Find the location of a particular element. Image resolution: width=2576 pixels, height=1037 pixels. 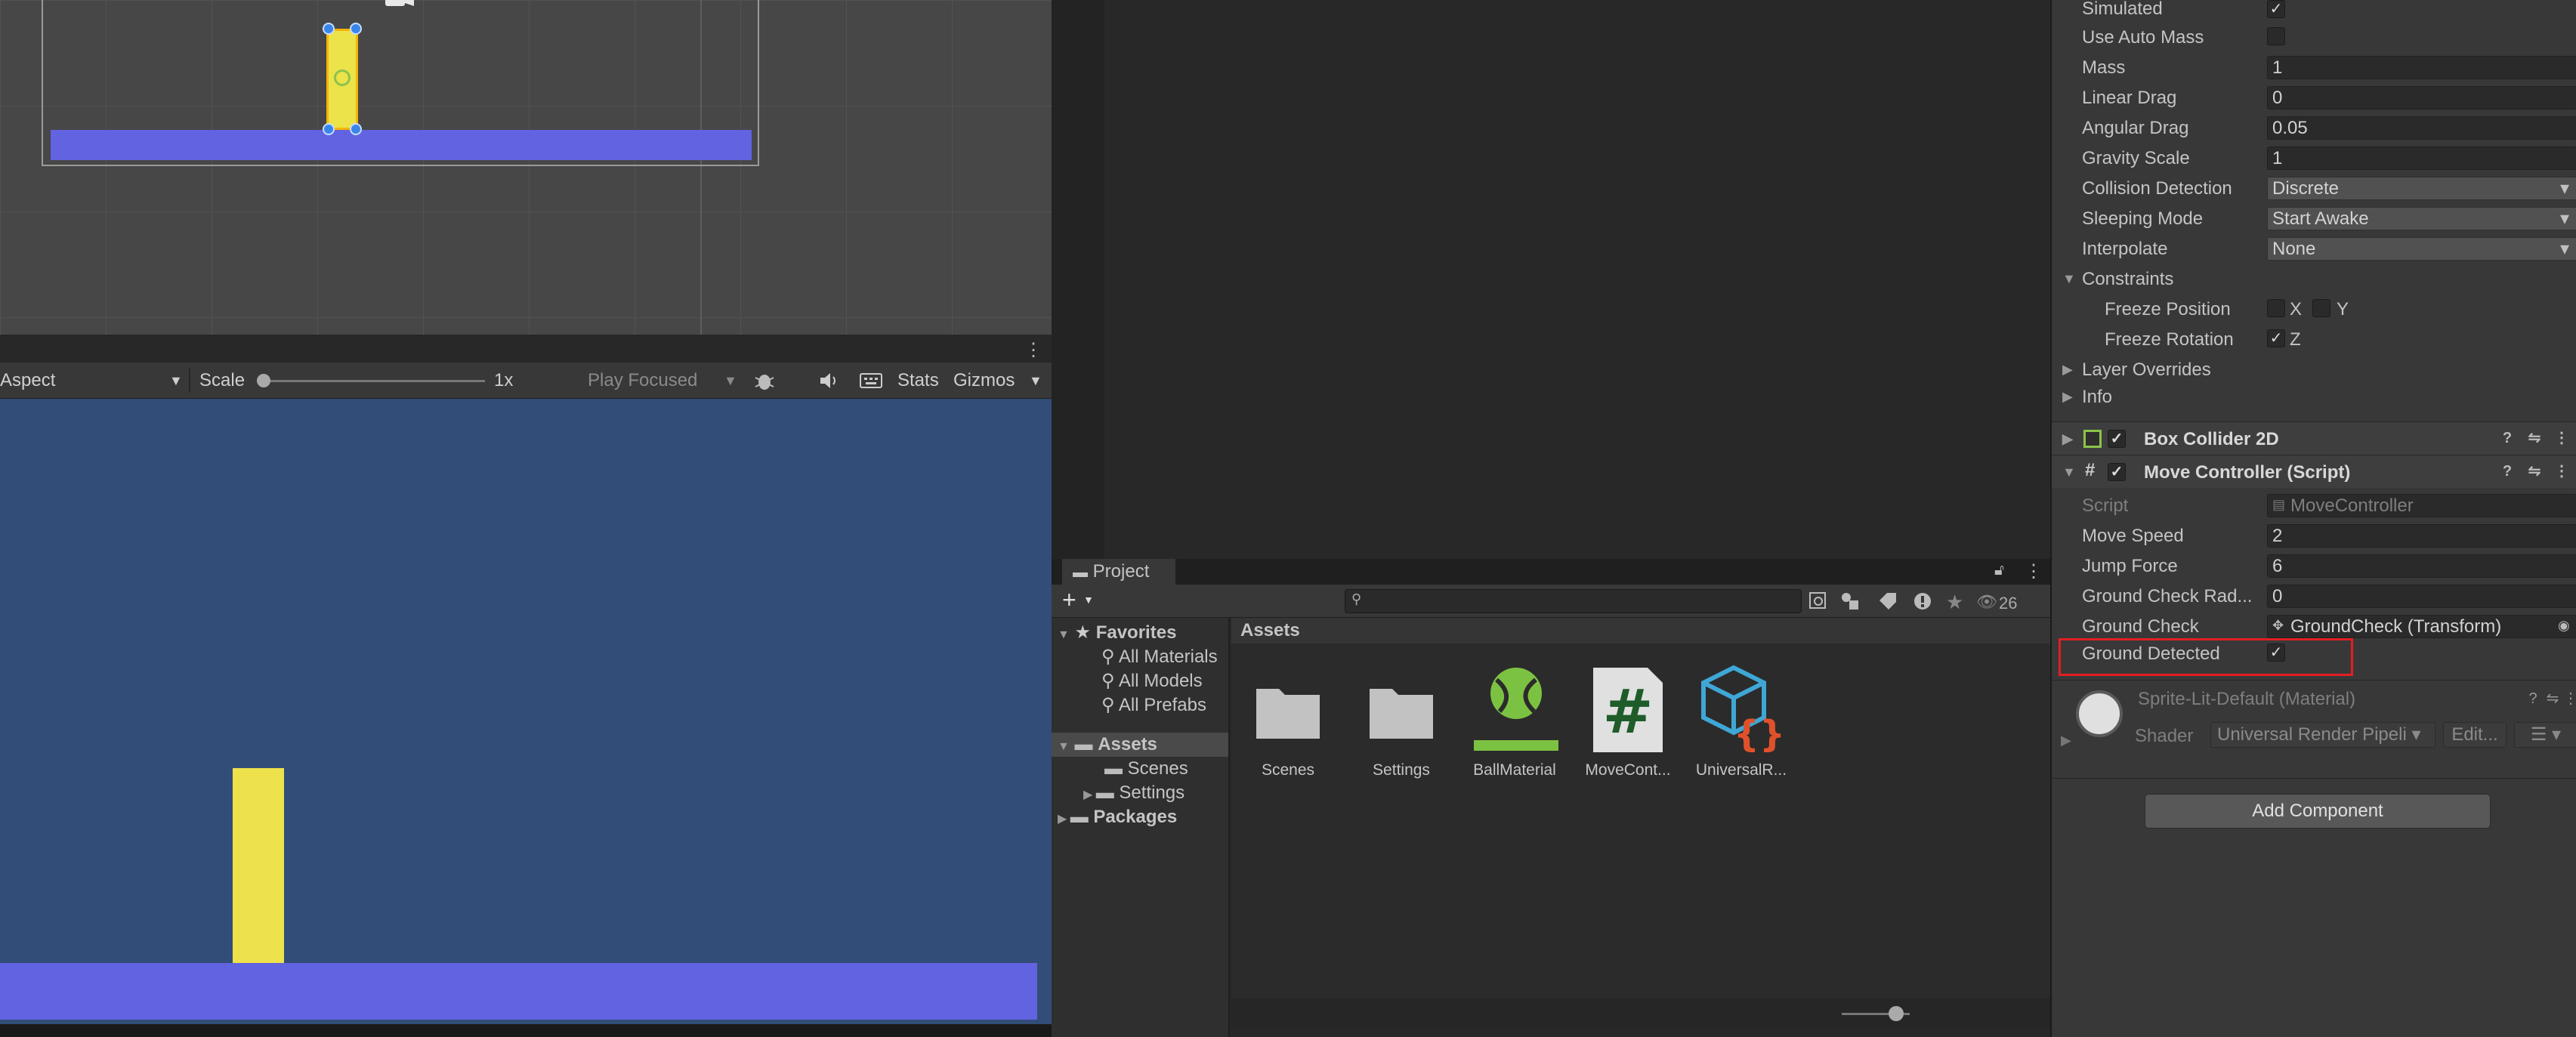

keyboard-icon is located at coordinates (871, 381).